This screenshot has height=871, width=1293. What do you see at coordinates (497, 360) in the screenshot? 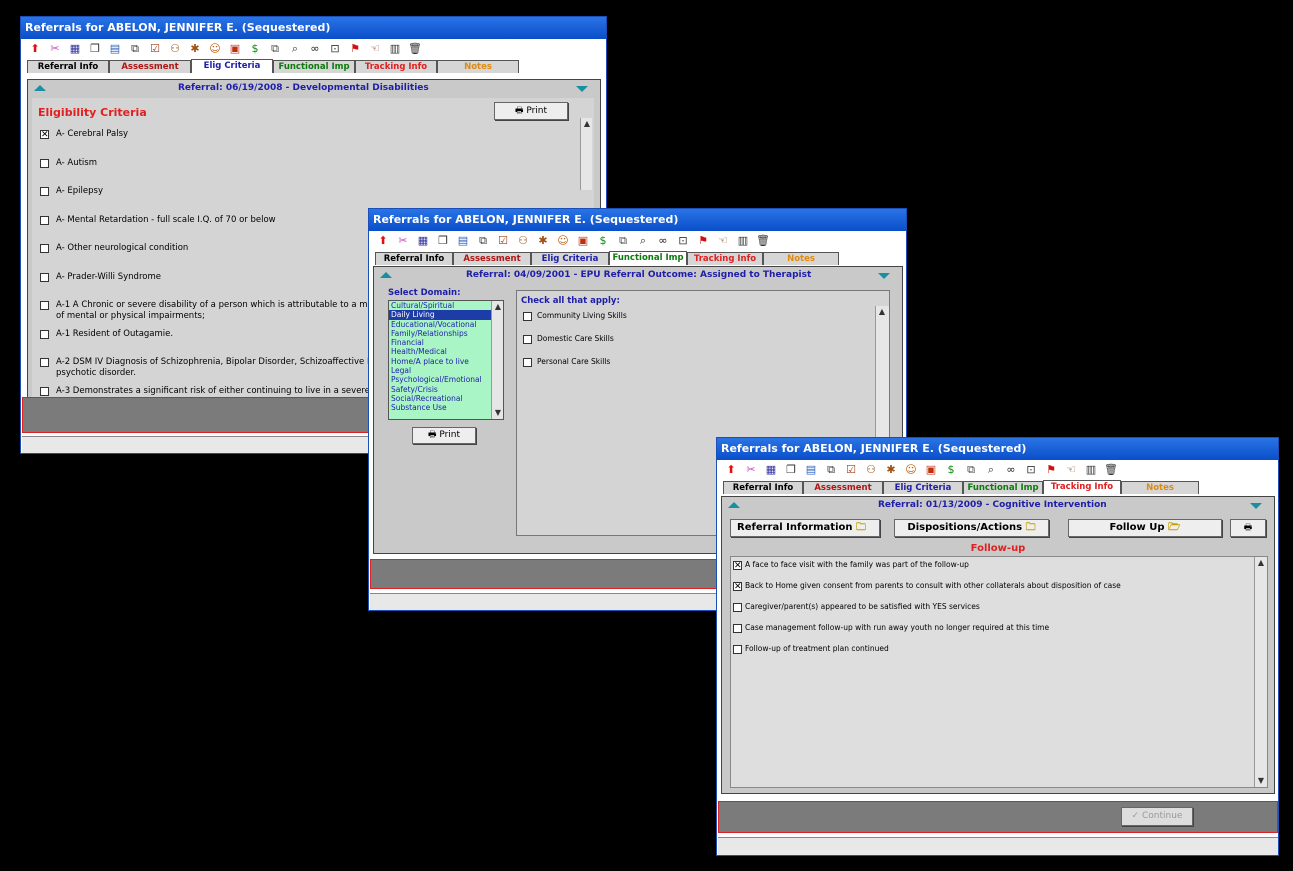
I see `domain-scrollbar: ▲ ▼` at bounding box center [497, 360].